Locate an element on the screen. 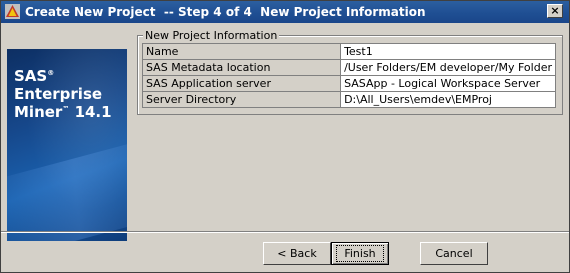  row-key: SAS Application server is located at coordinates (241, 83).